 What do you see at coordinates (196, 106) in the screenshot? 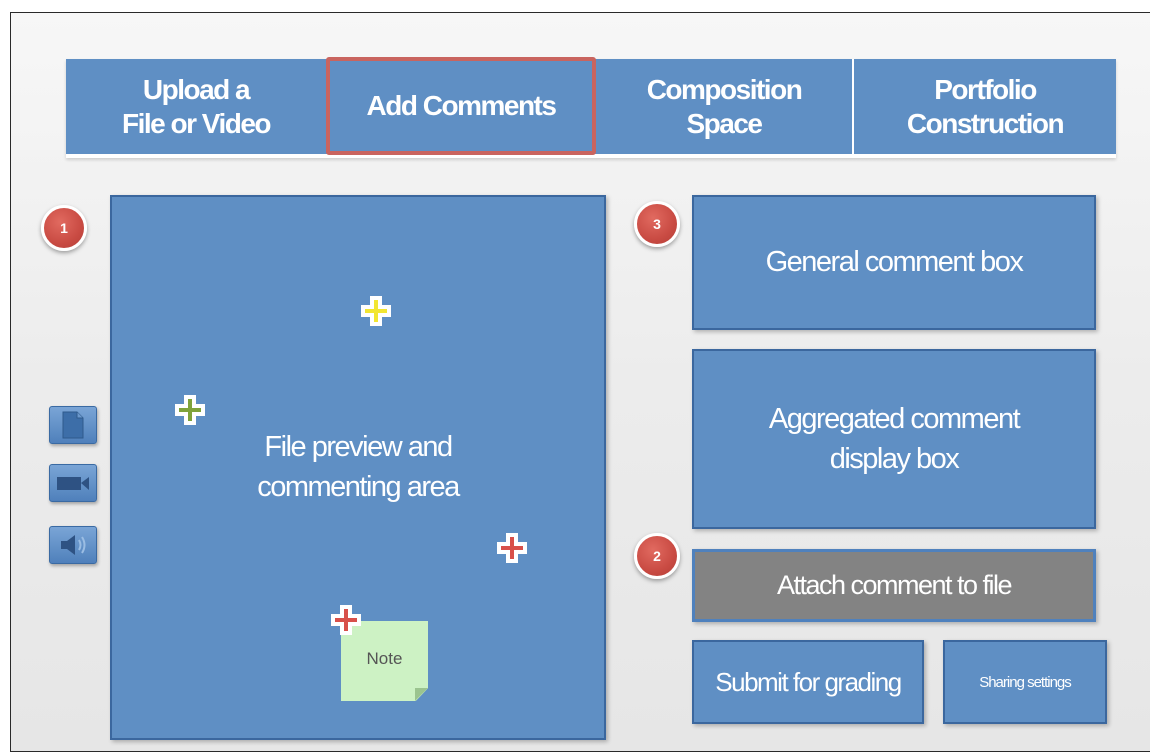
I see `tab-upload-file-or-video: Upload a File or Video` at bounding box center [196, 106].